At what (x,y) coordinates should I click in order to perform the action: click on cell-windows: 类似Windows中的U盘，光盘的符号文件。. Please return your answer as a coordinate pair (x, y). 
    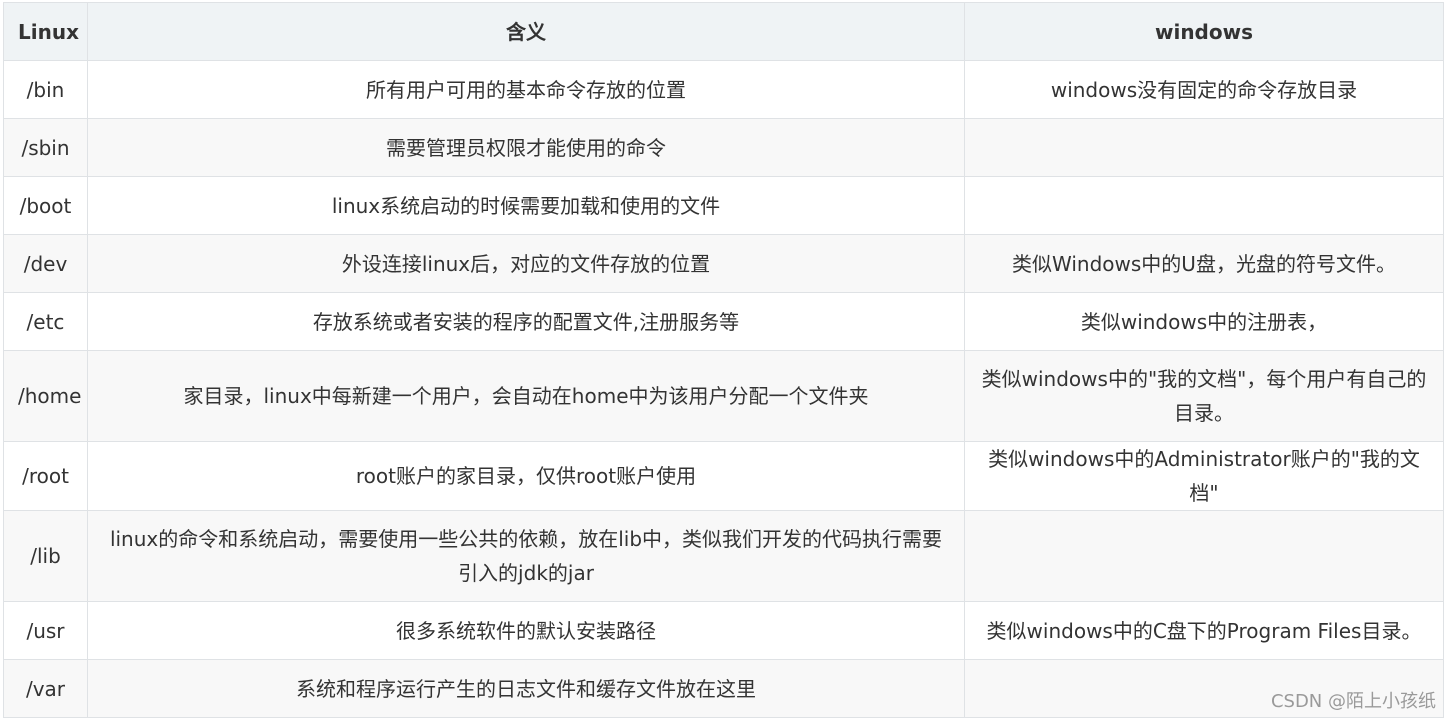
    Looking at the image, I should click on (1204, 263).